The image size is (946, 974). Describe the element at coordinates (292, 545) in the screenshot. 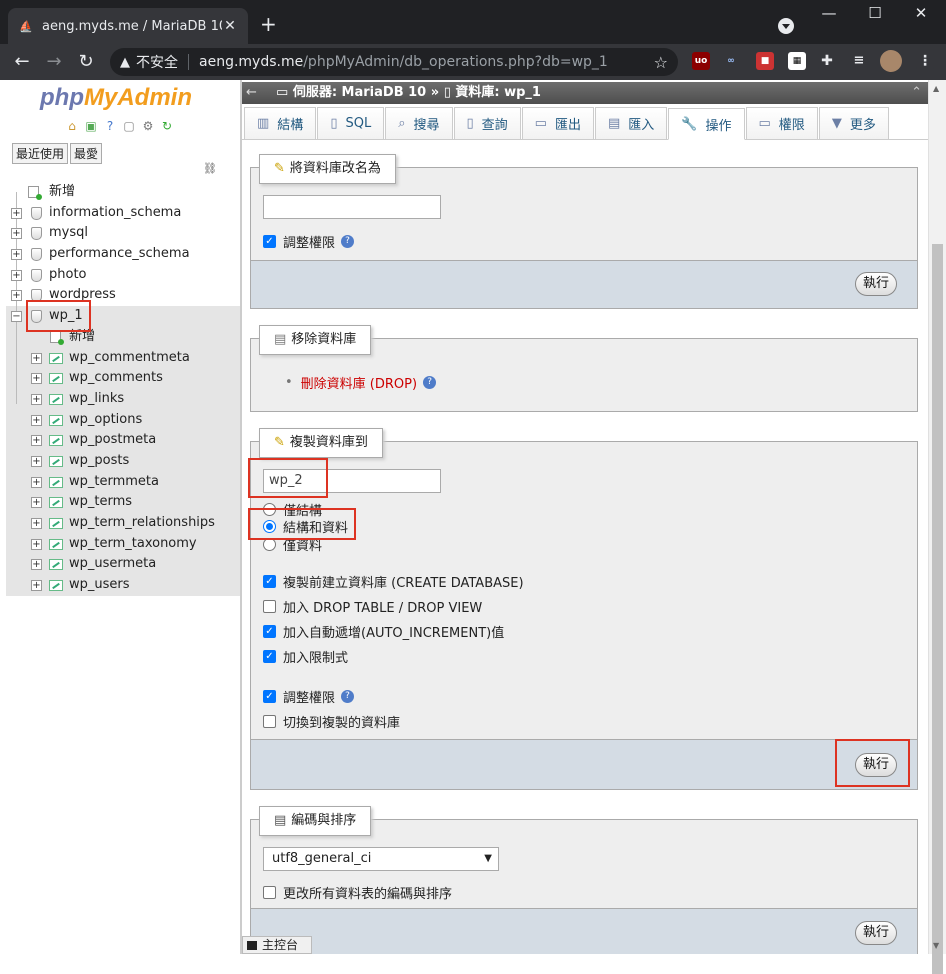

I see `radio-data-only: 僅資料` at that location.